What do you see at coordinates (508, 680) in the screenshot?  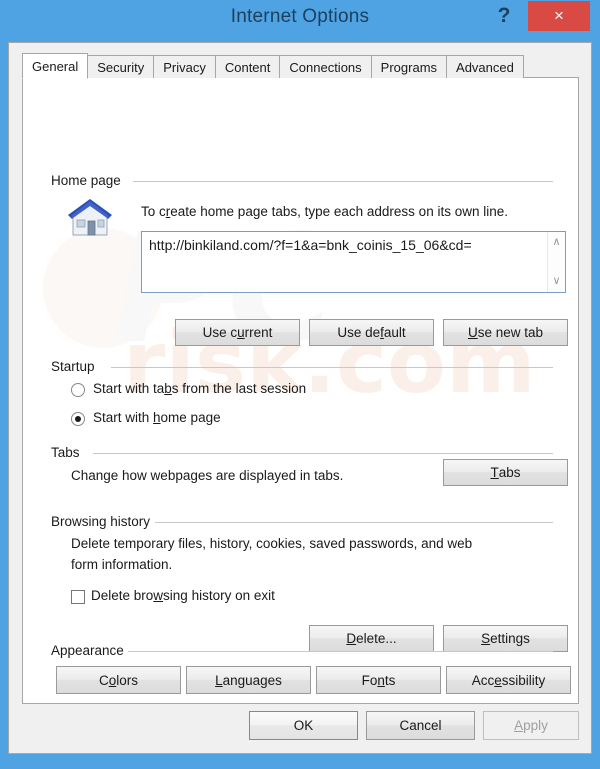 I see `accessibility-button: Acc e ssibility` at bounding box center [508, 680].